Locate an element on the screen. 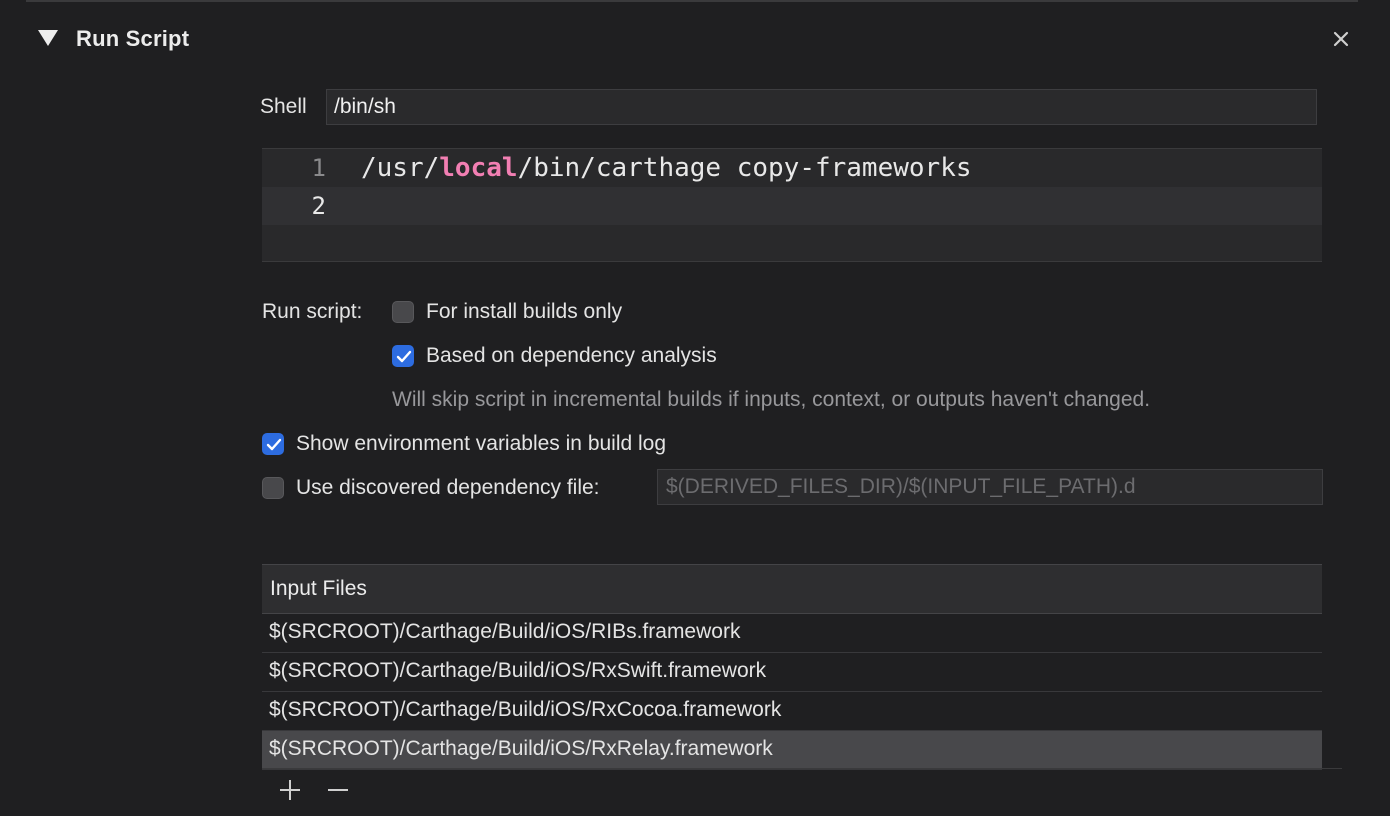  show-env-vars-label: Show environment variables in build log is located at coordinates (481, 444).